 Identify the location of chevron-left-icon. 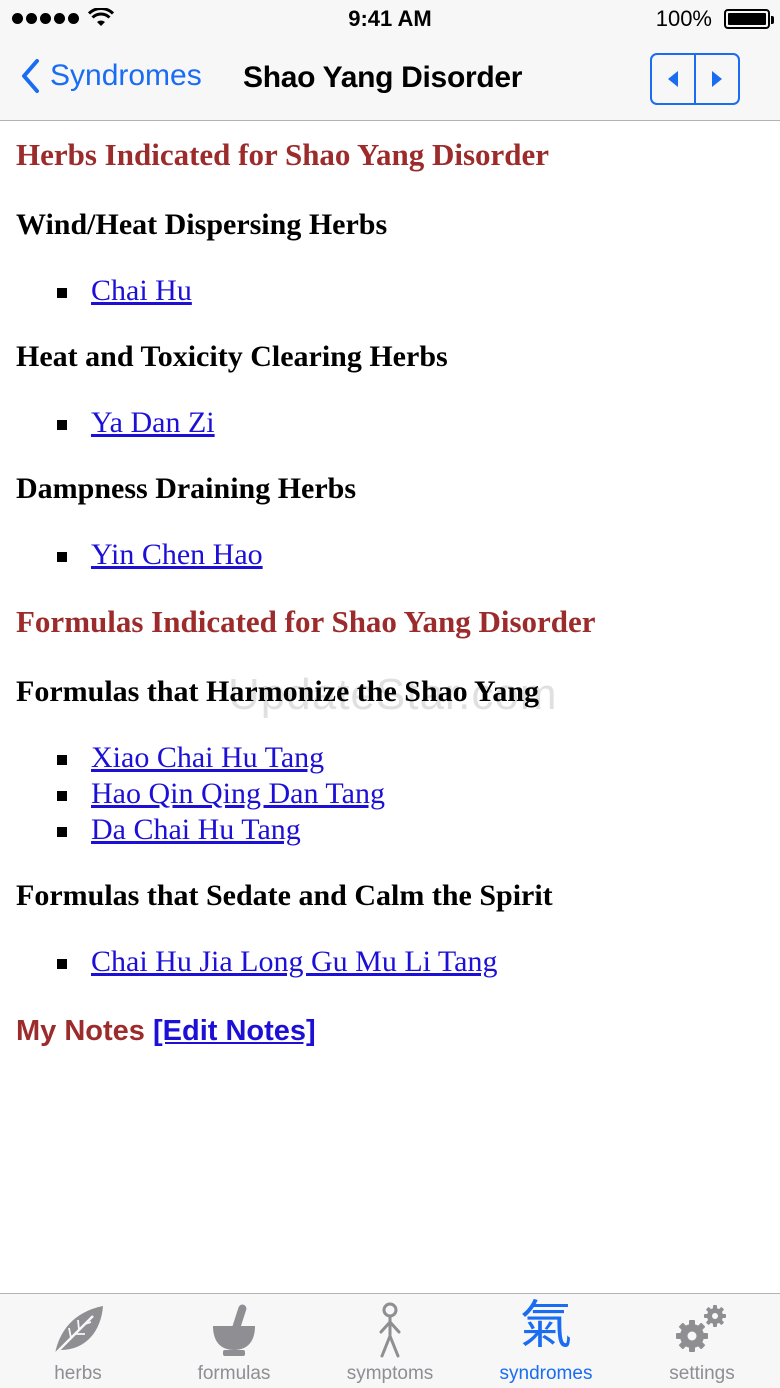
(30, 76).